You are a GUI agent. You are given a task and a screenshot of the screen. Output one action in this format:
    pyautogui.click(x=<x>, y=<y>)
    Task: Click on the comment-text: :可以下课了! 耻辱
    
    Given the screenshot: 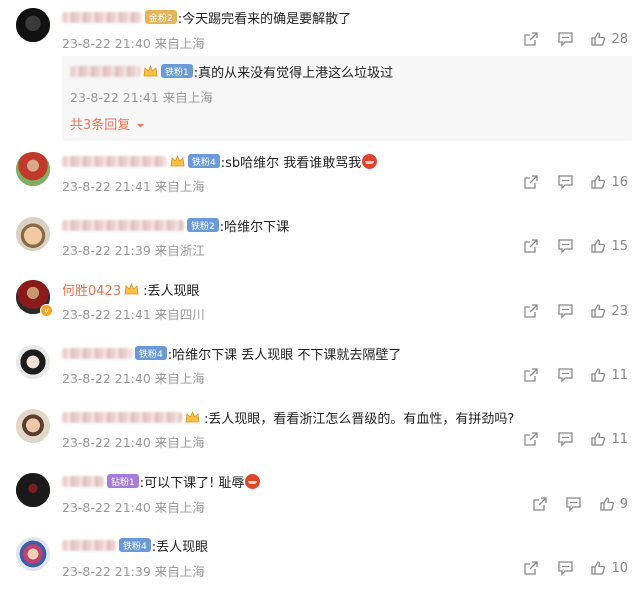 What is the action you would take?
    pyautogui.click(x=192, y=483)
    